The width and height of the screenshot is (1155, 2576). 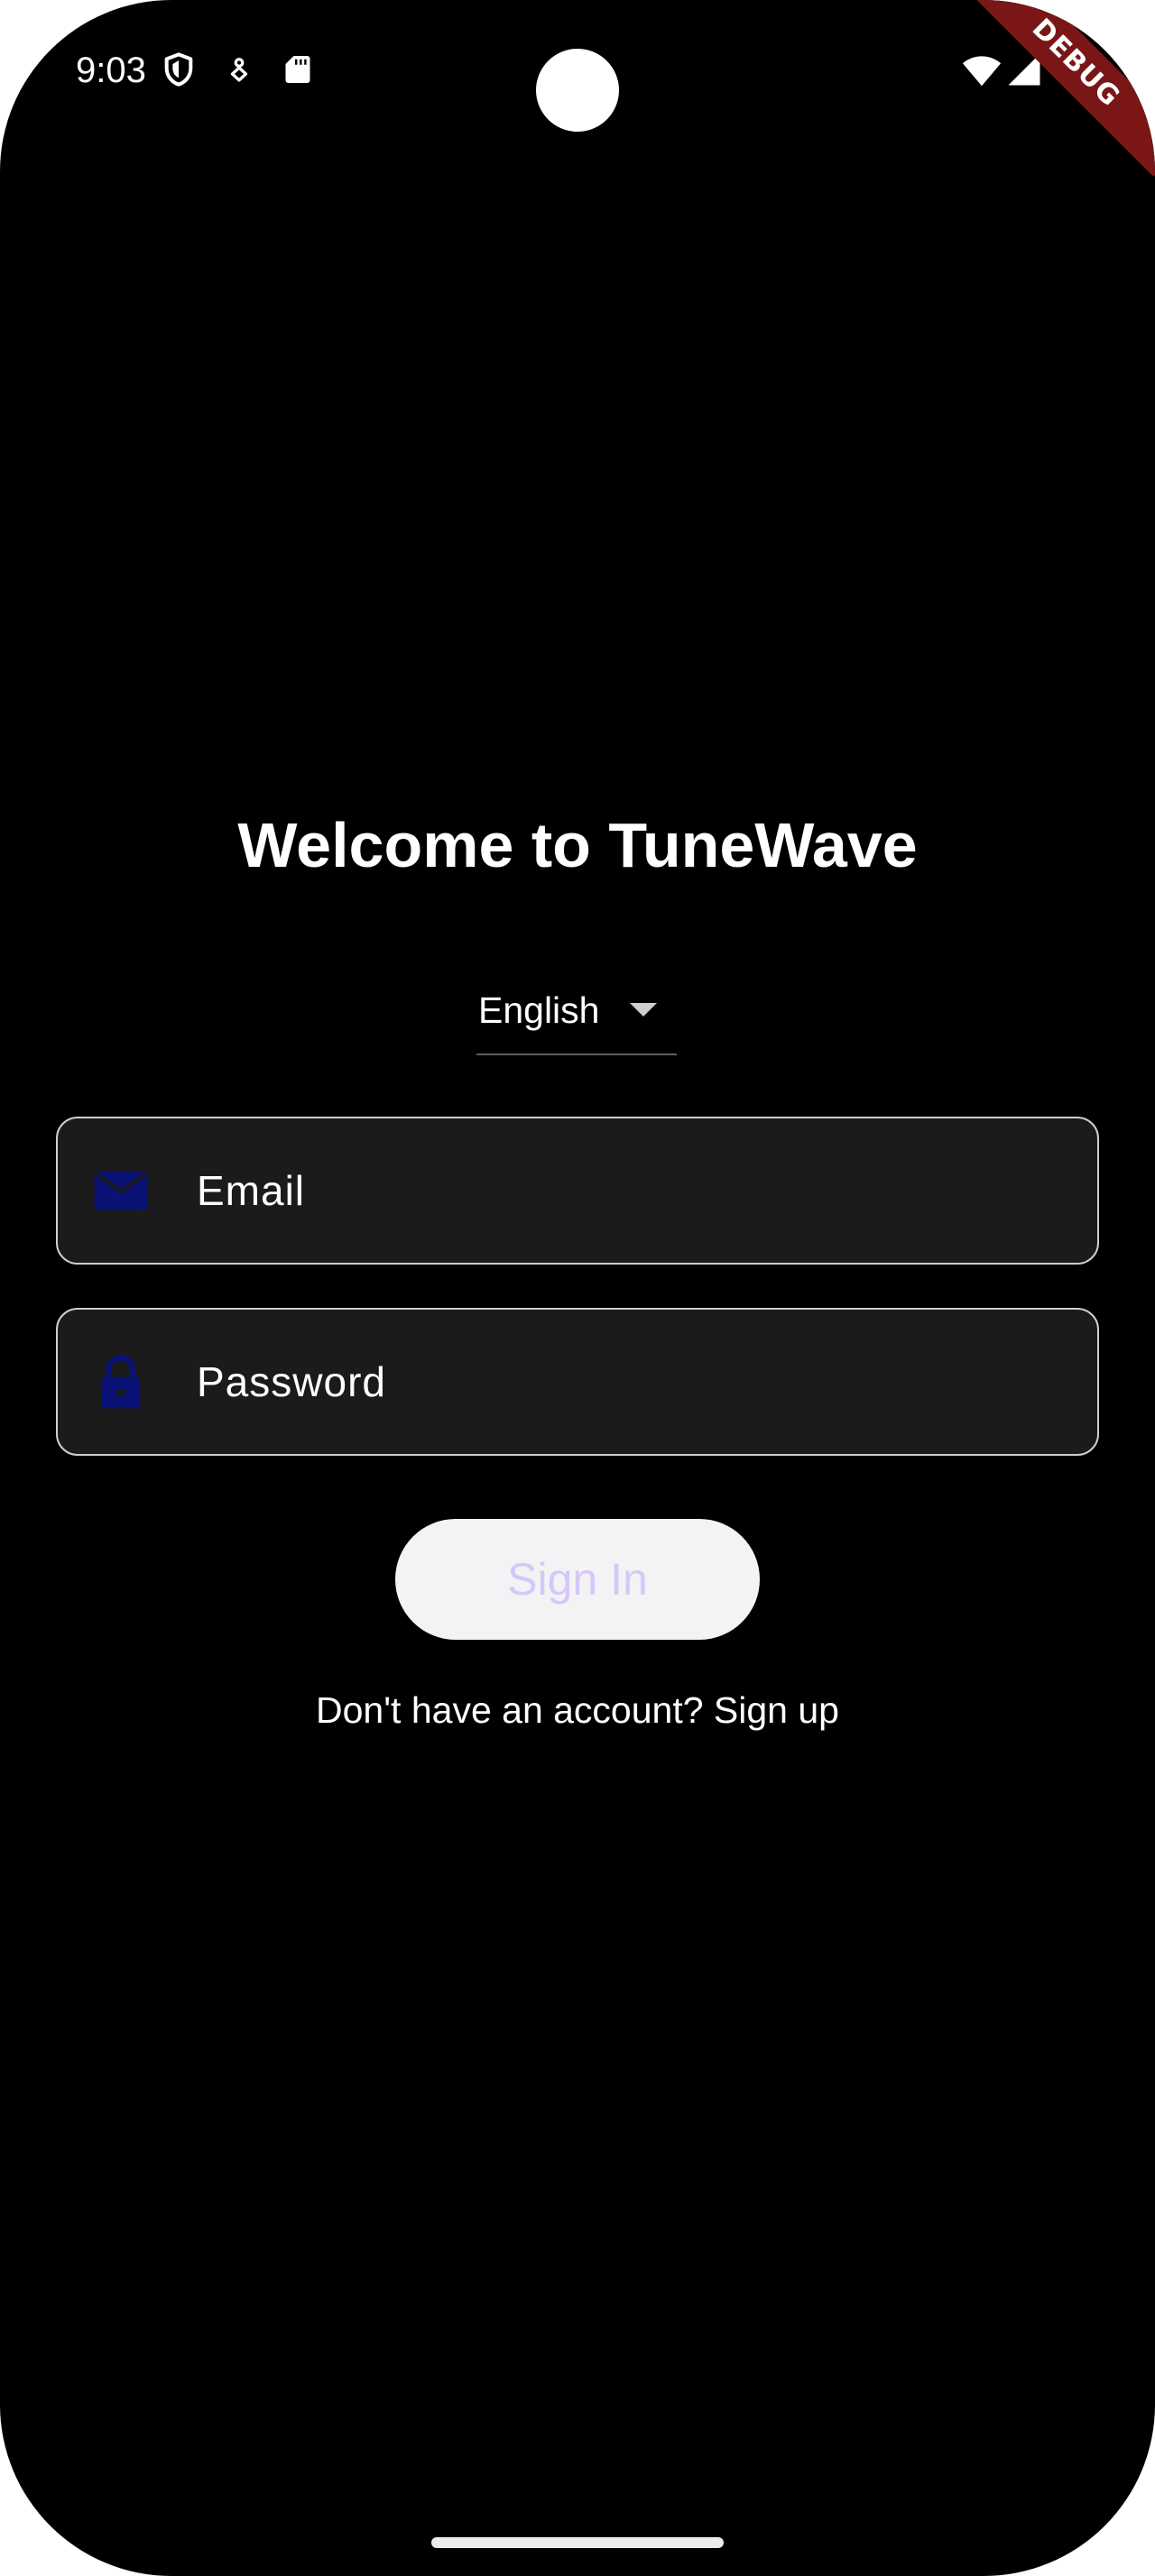 I want to click on sign-in-button: Sign In, so click(x=577, y=1579).